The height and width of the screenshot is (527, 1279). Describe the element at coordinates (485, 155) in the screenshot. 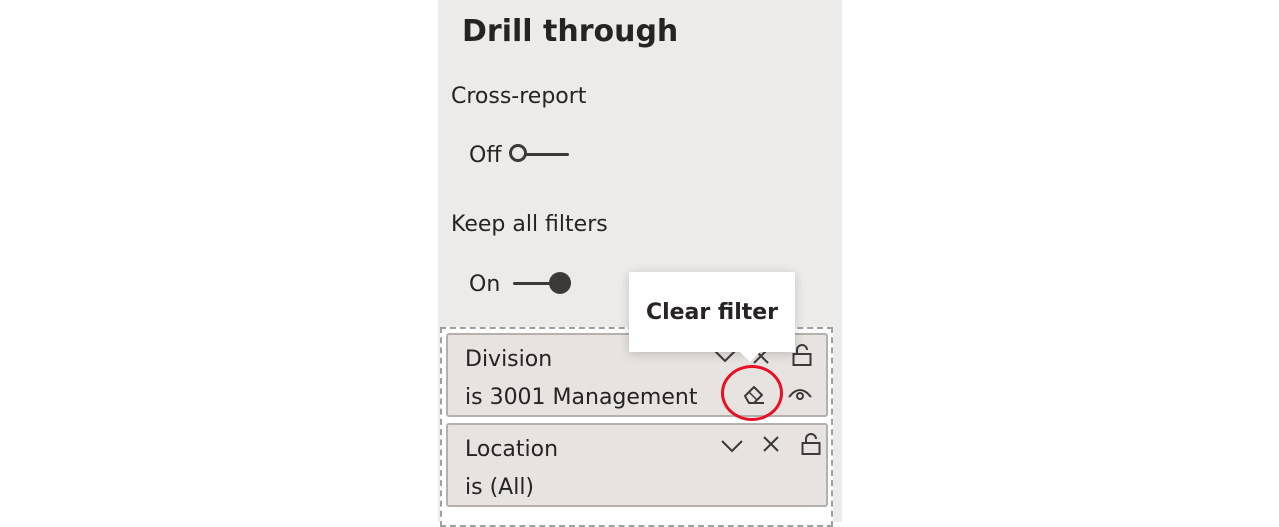

I see `cross-report-state-text: Off` at that location.